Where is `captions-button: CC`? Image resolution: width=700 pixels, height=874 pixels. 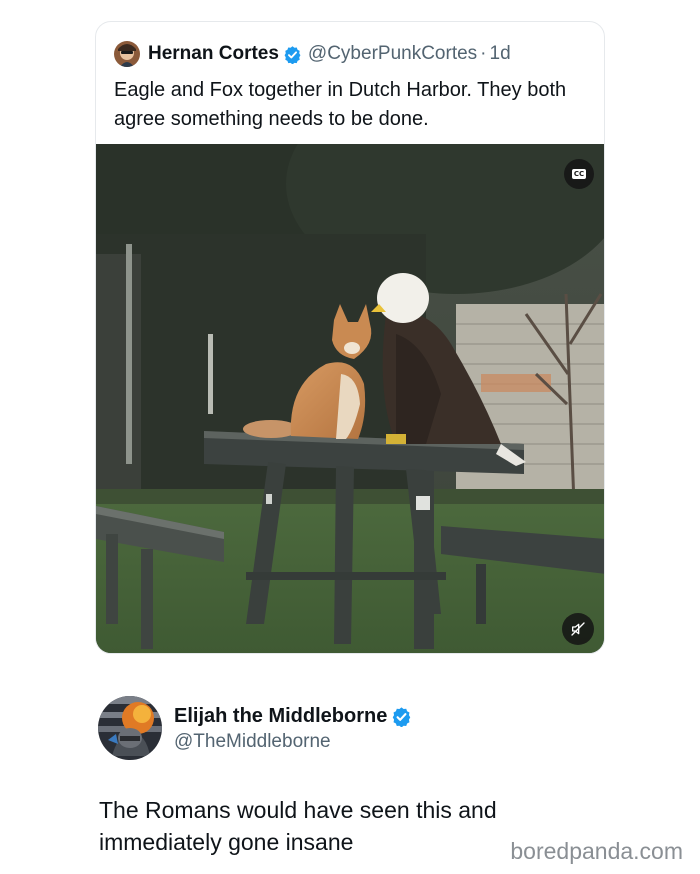 captions-button: CC is located at coordinates (579, 174).